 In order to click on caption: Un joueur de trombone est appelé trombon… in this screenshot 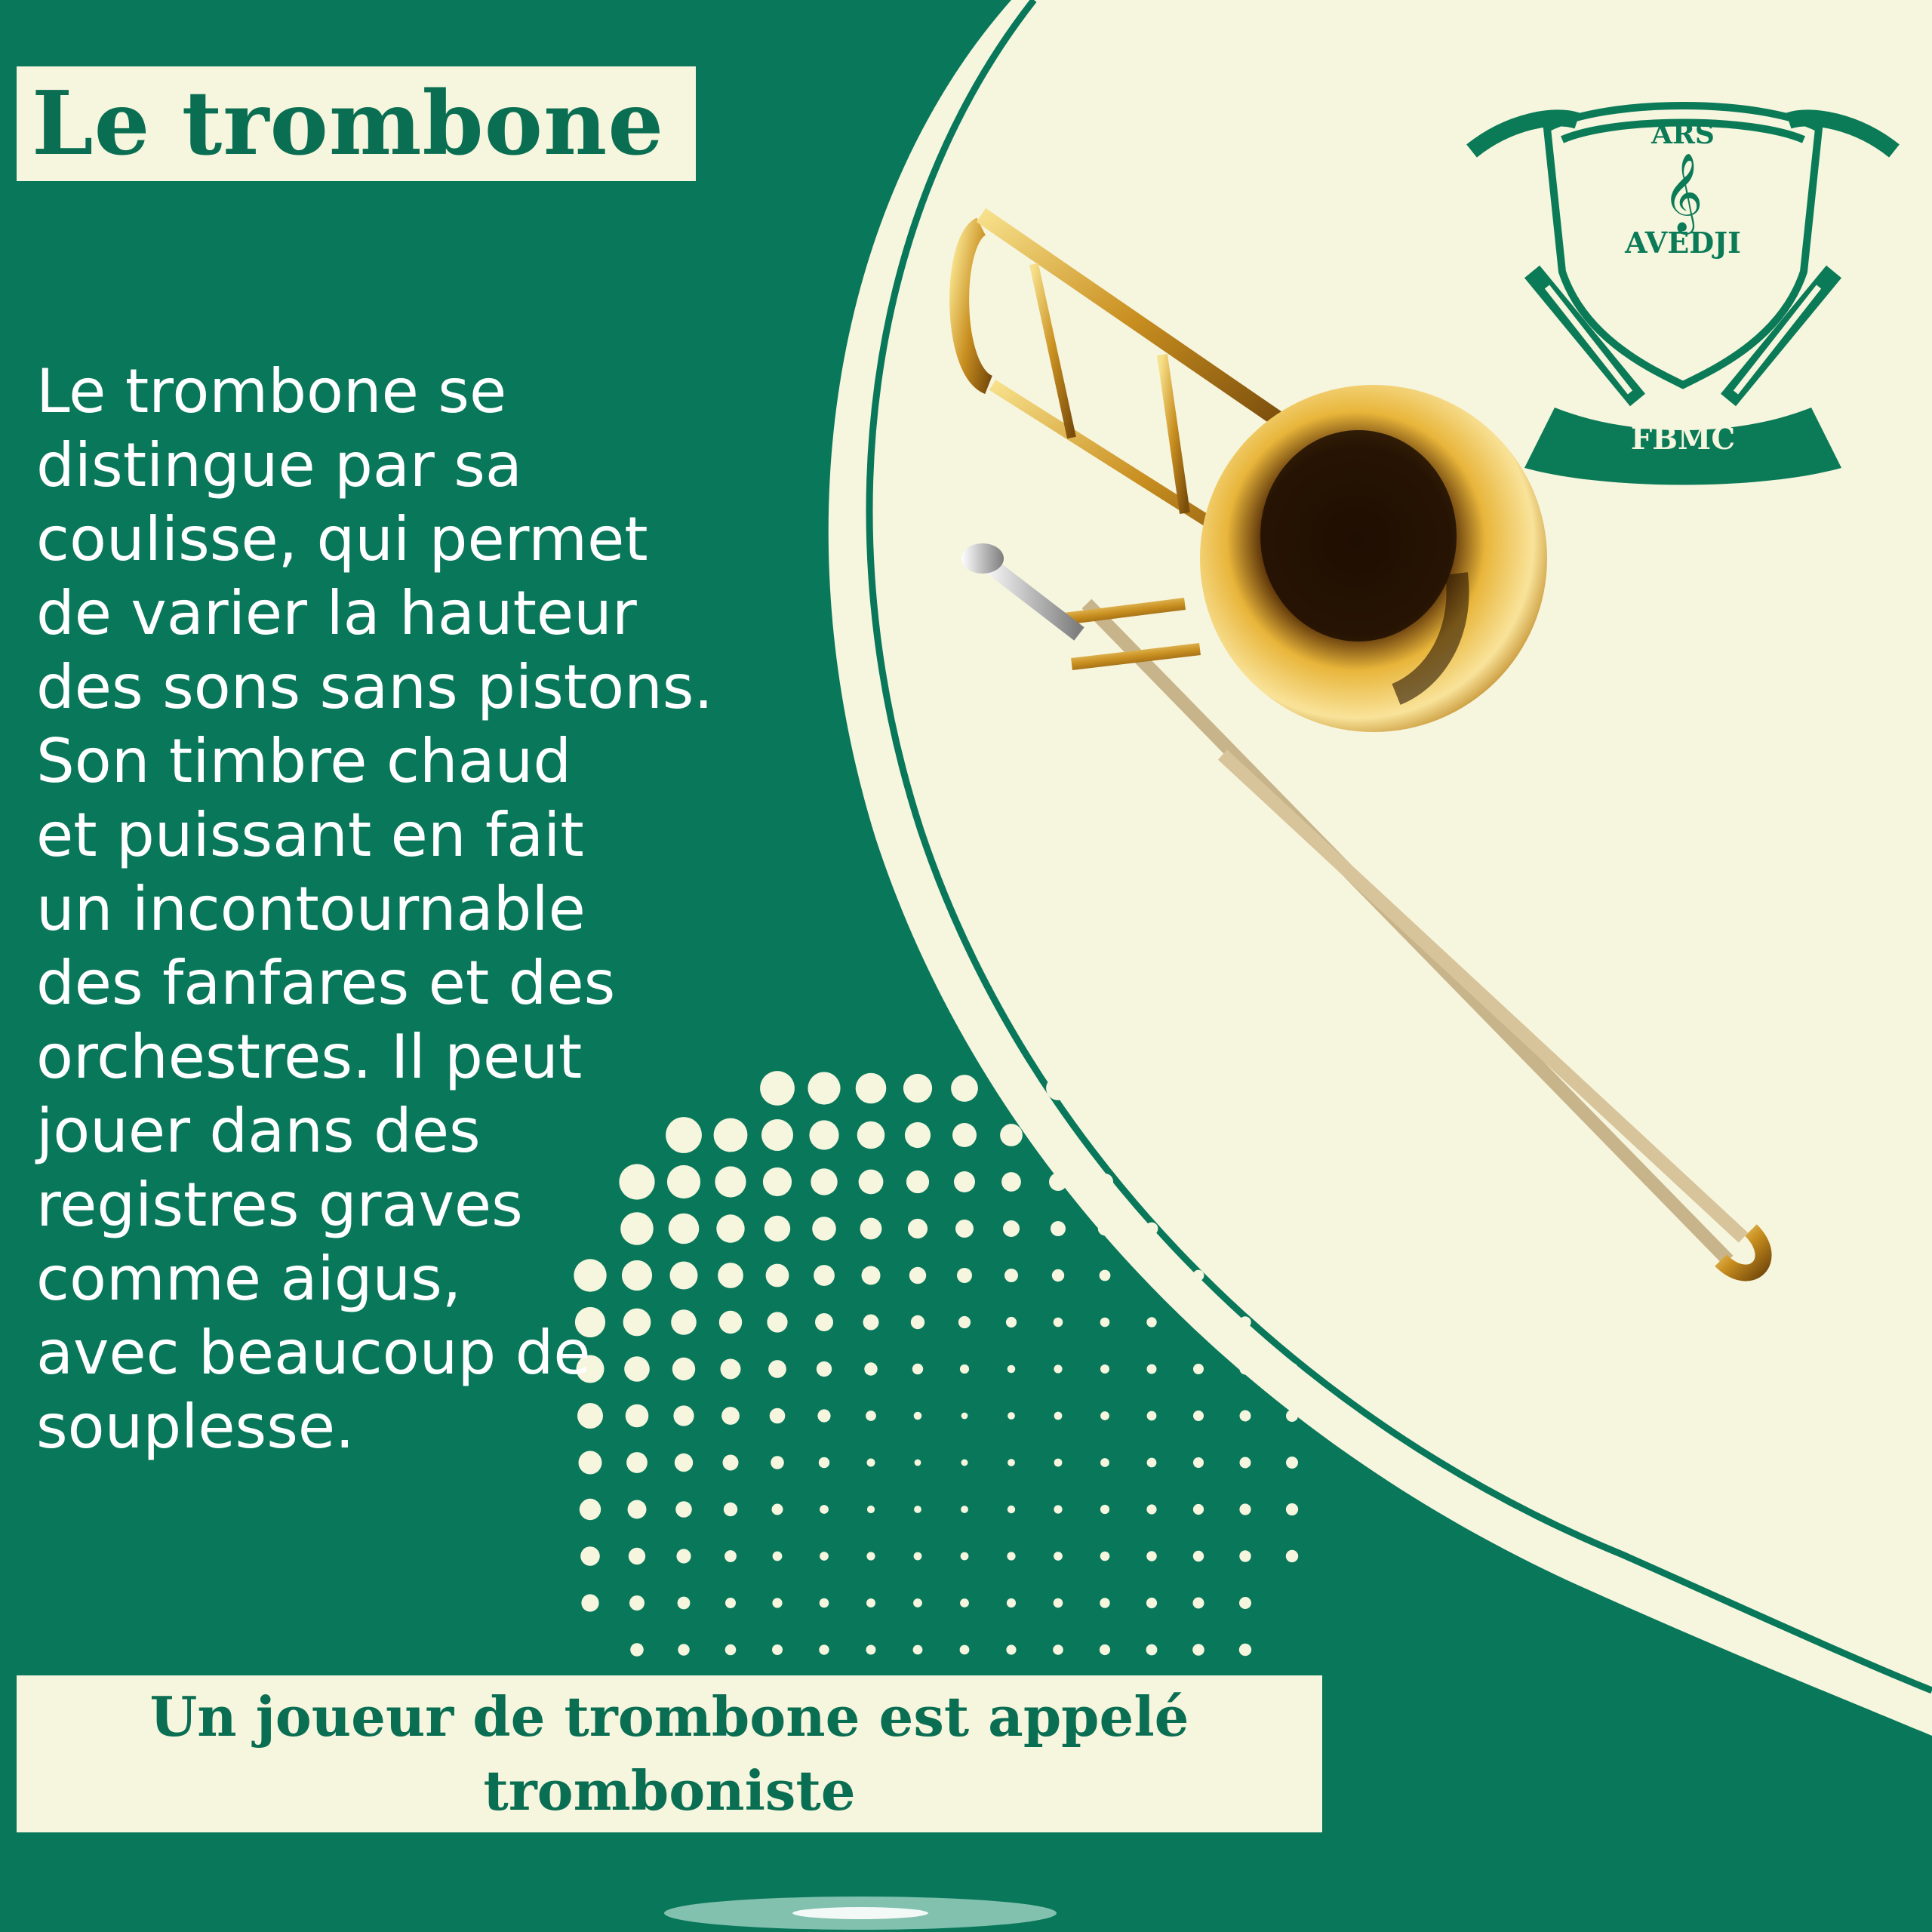, I will do `click(669, 1754)`.